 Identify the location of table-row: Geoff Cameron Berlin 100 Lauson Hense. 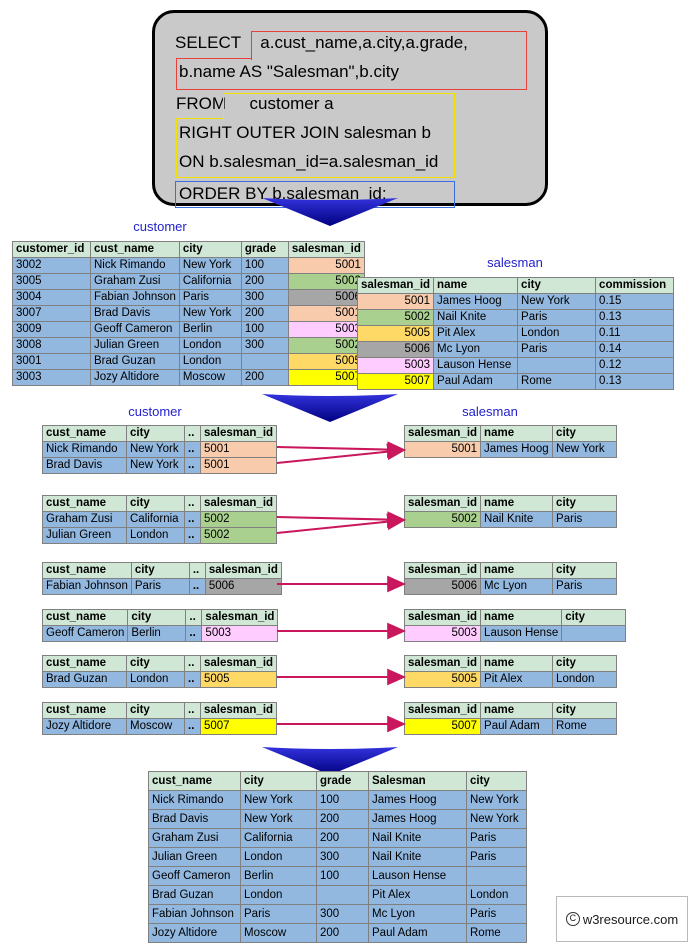
(337, 876).